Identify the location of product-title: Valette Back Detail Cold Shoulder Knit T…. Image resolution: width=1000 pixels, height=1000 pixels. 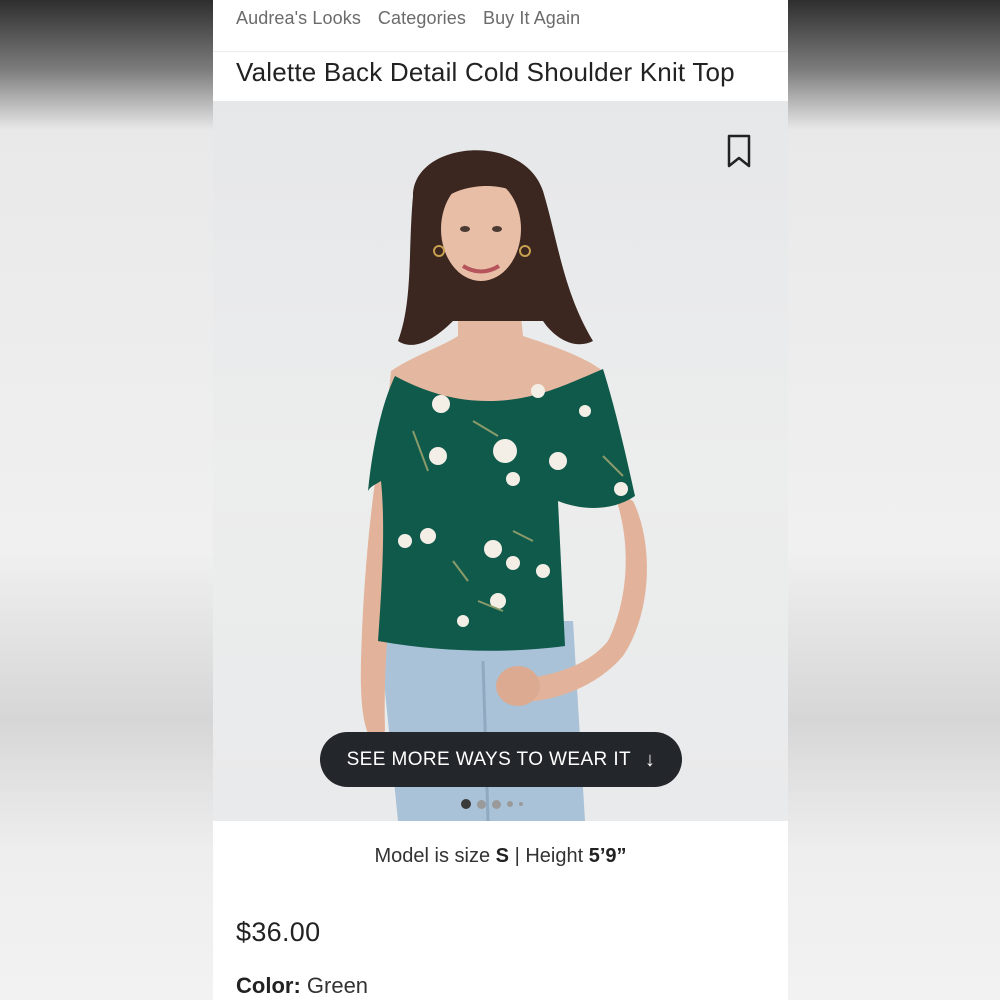
(485, 72).